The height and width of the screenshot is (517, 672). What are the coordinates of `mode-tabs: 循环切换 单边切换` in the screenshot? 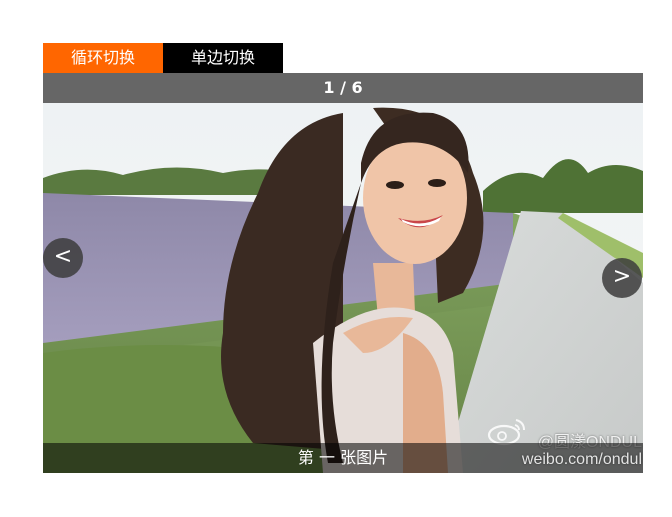 It's located at (163, 58).